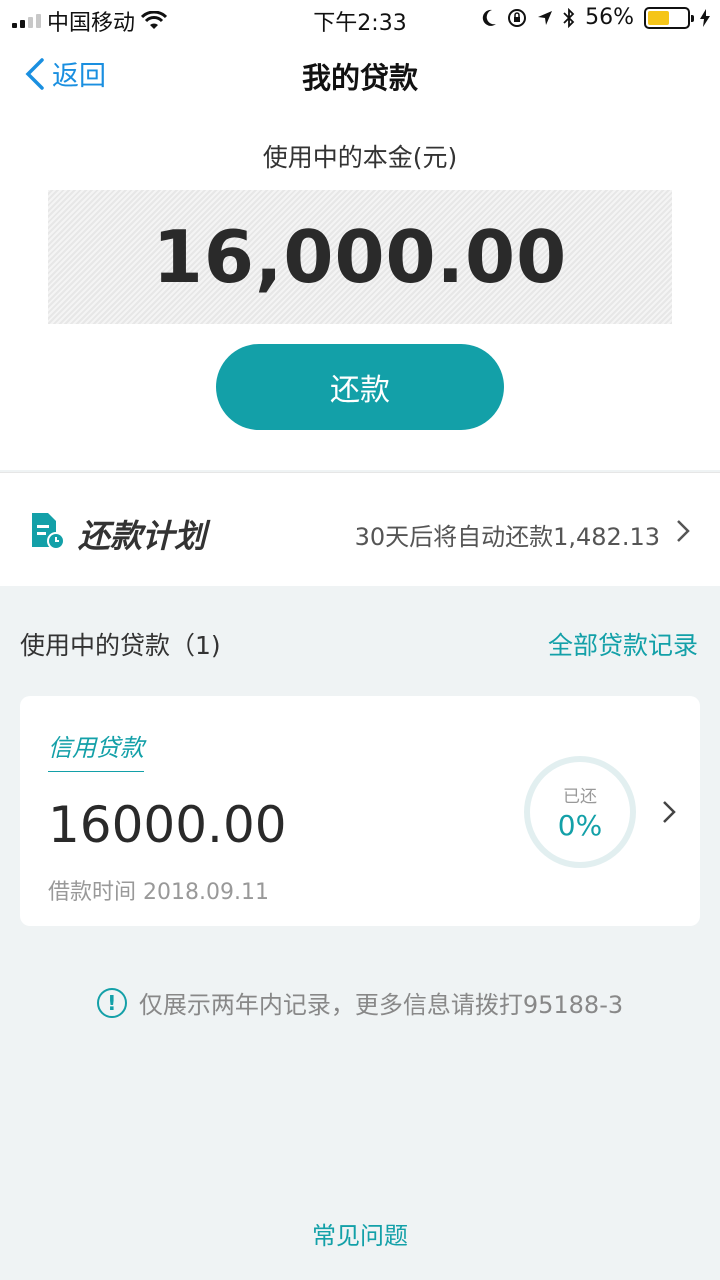 The width and height of the screenshot is (720, 1280). I want to click on info-icon: !, so click(111, 1002).